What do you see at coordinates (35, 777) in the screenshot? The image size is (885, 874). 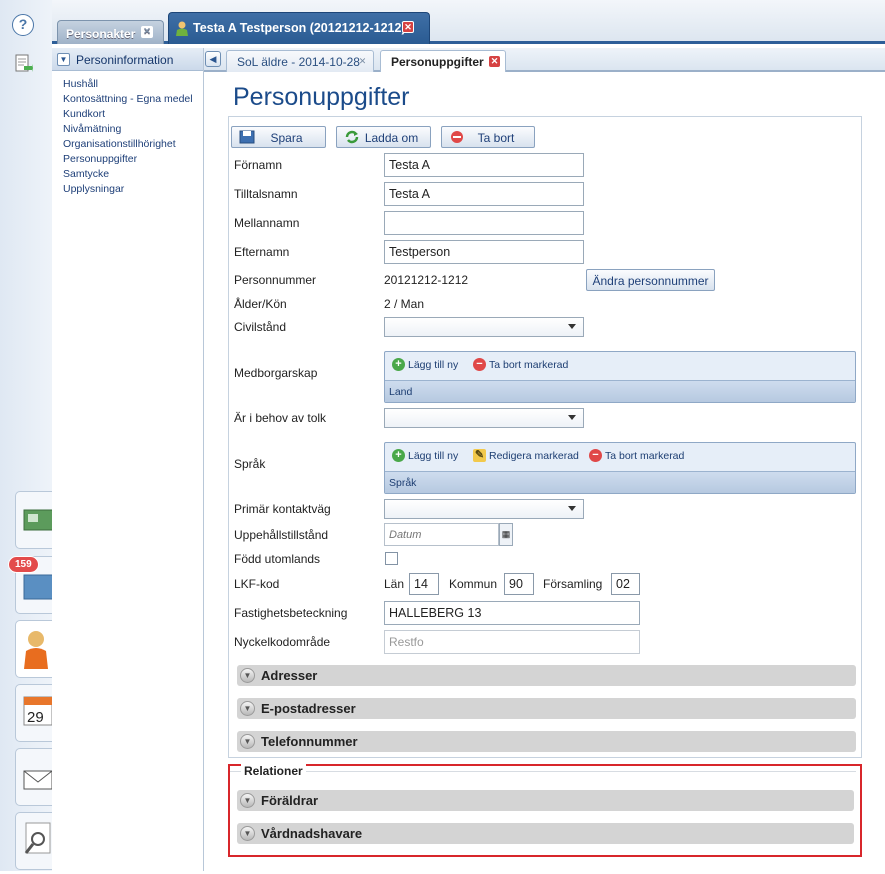 I see `rail-mail-tile` at bounding box center [35, 777].